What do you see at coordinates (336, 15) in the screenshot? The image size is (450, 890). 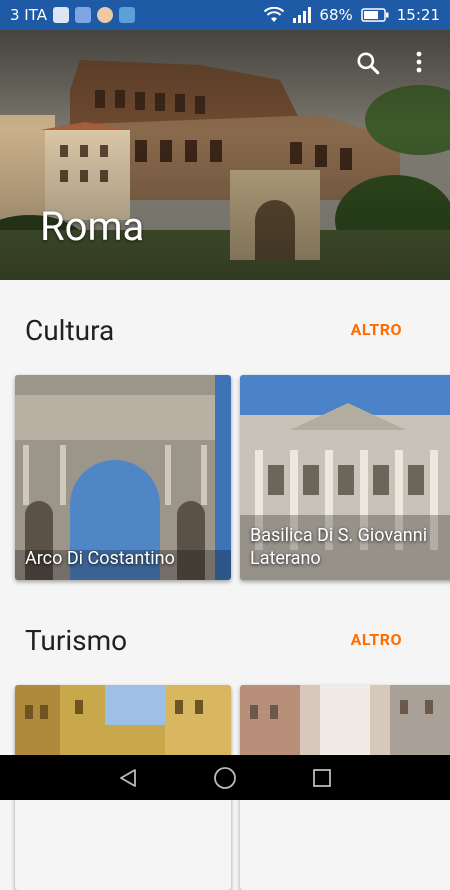 I see `battery-percent: 68%` at bounding box center [336, 15].